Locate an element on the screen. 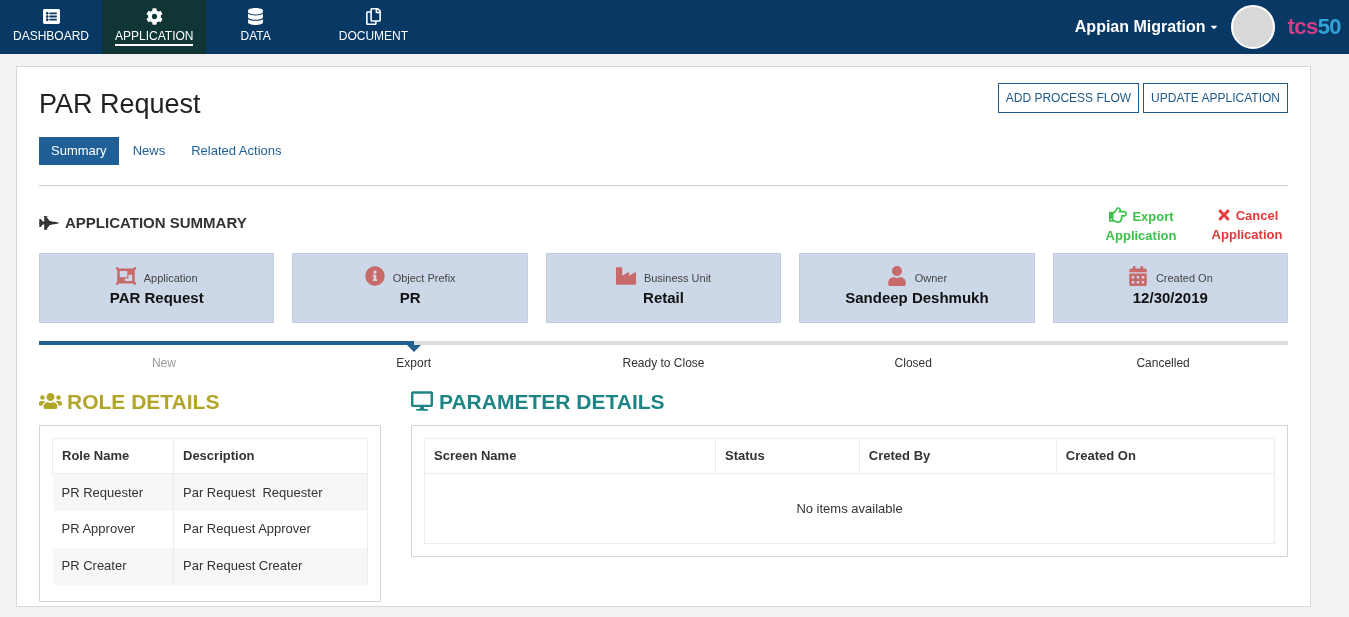 This screenshot has height=617, width=1349. page-tab: News is located at coordinates (149, 150).